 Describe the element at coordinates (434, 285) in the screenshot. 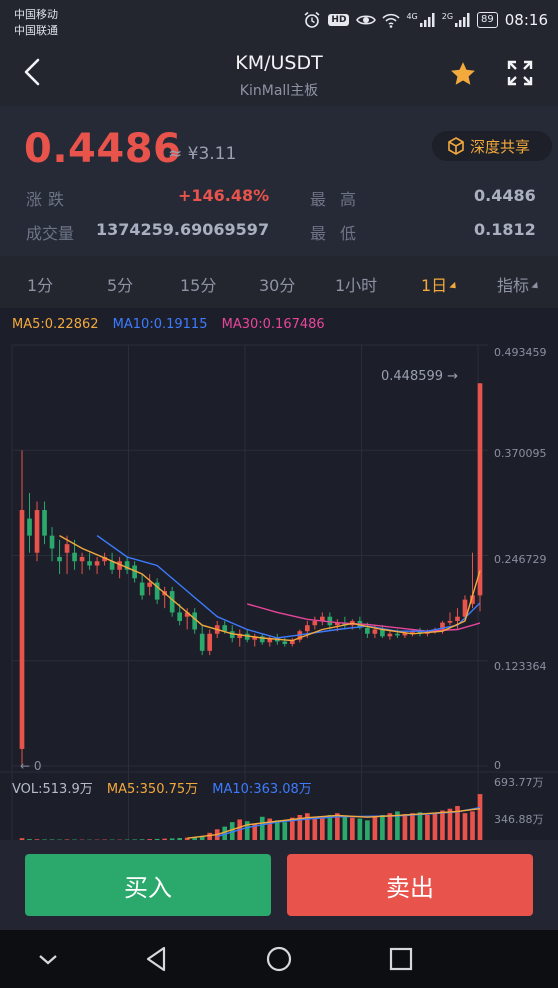

I see `tab-1day-label: 1日` at that location.